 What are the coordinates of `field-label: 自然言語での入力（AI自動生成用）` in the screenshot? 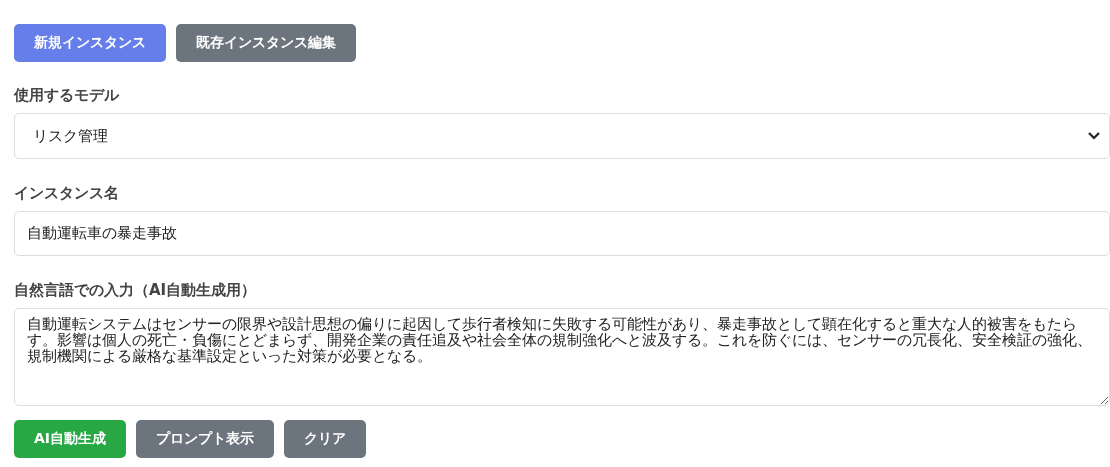 It's located at (136, 290).